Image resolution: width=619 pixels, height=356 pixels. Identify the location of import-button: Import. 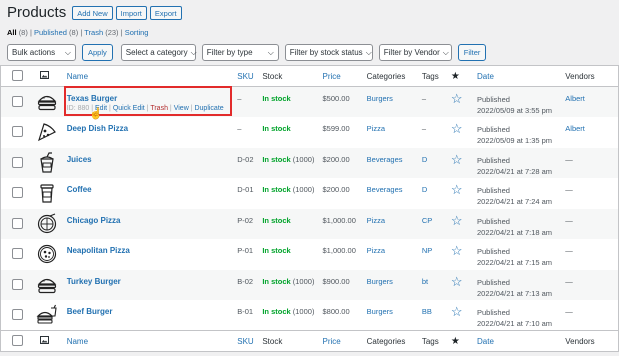
(131, 12).